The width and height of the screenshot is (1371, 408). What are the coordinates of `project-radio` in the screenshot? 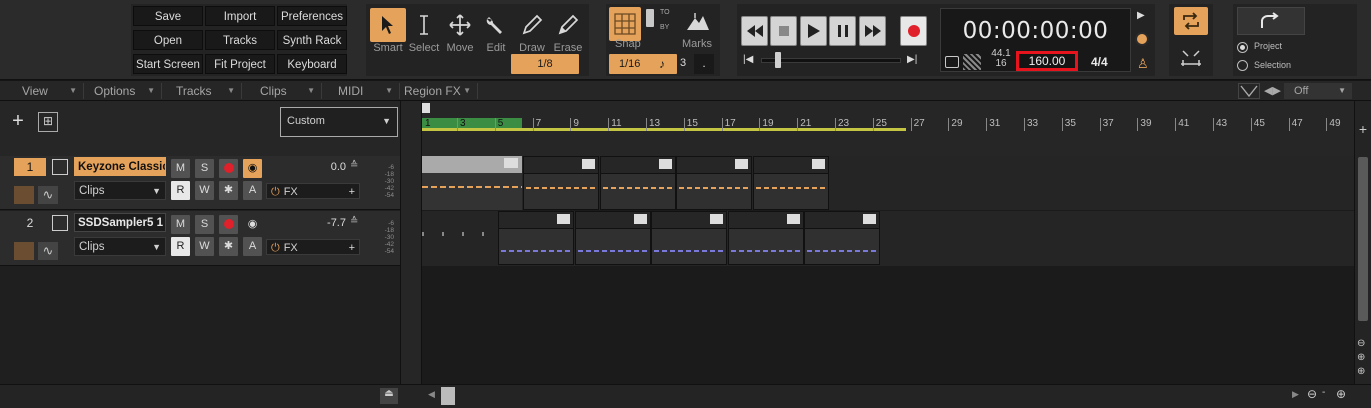 It's located at (1242, 47).